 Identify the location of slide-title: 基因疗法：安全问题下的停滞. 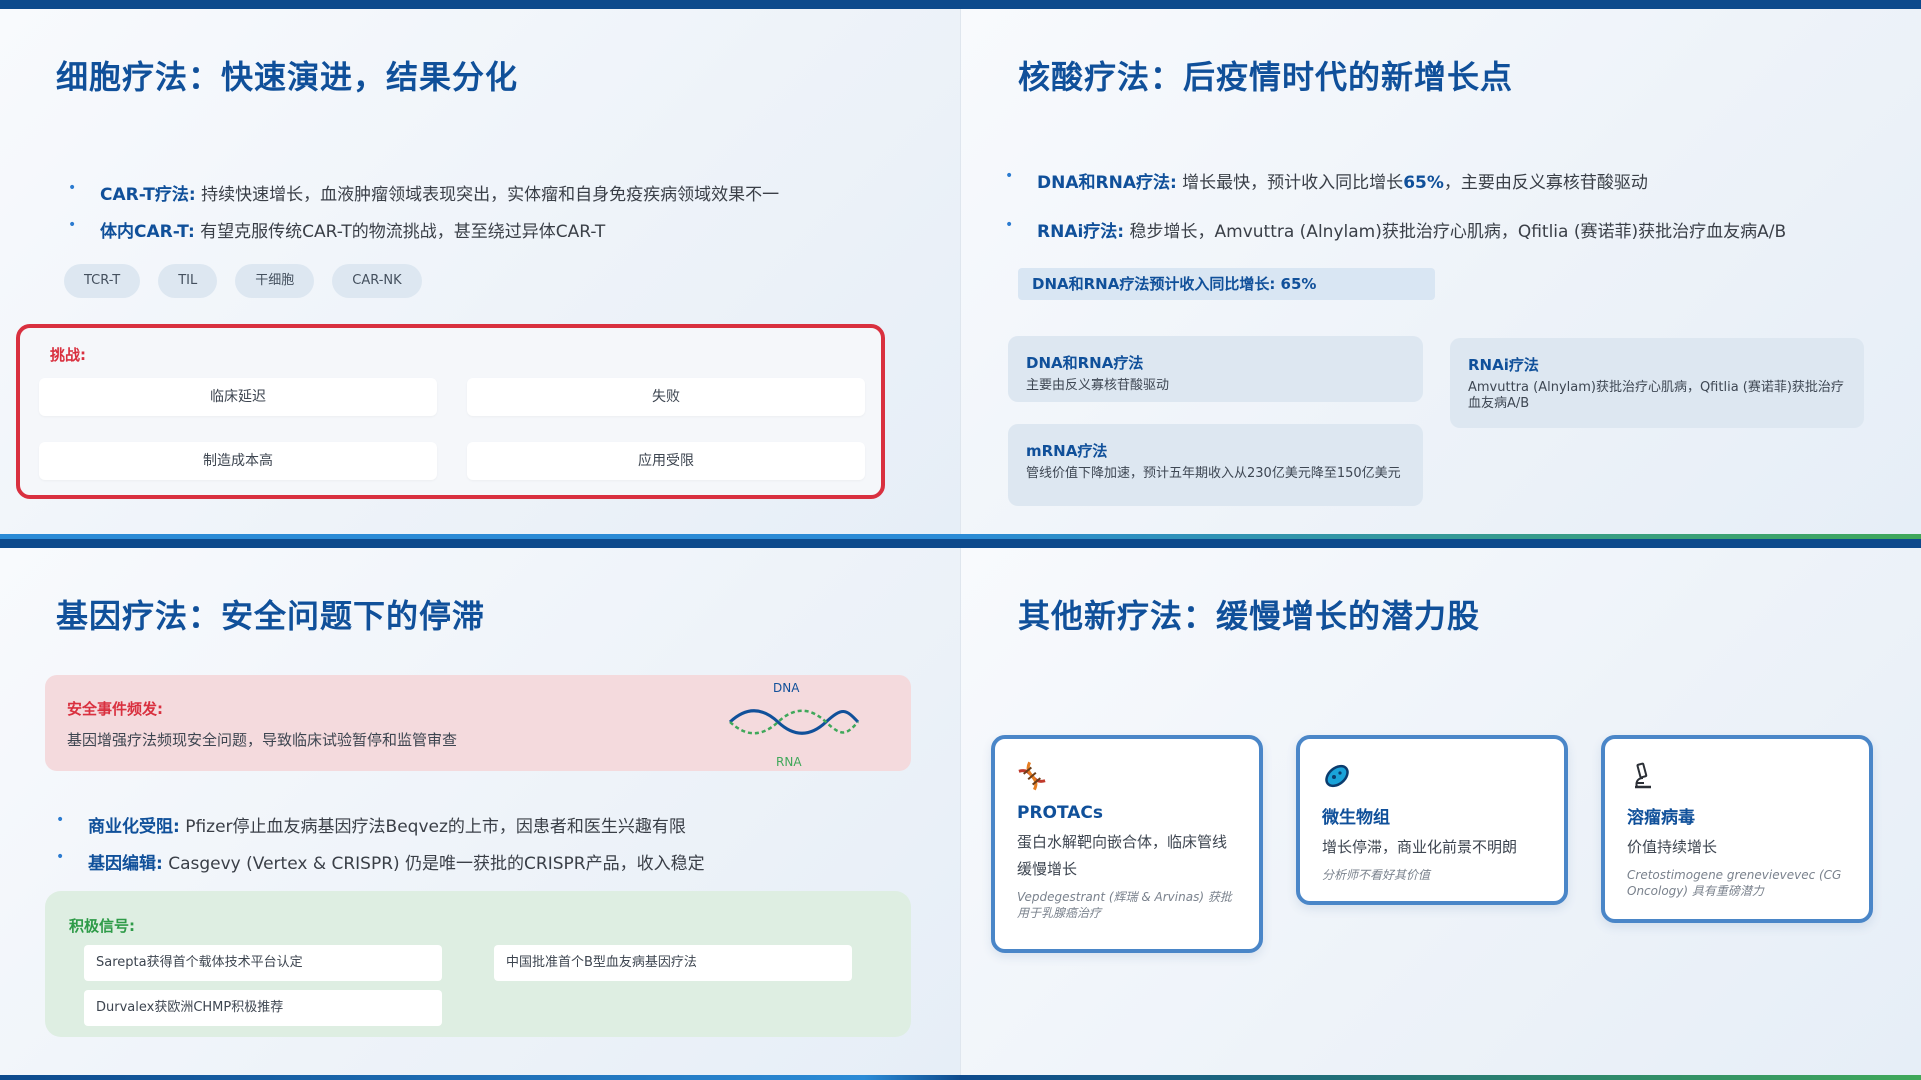
(271, 616).